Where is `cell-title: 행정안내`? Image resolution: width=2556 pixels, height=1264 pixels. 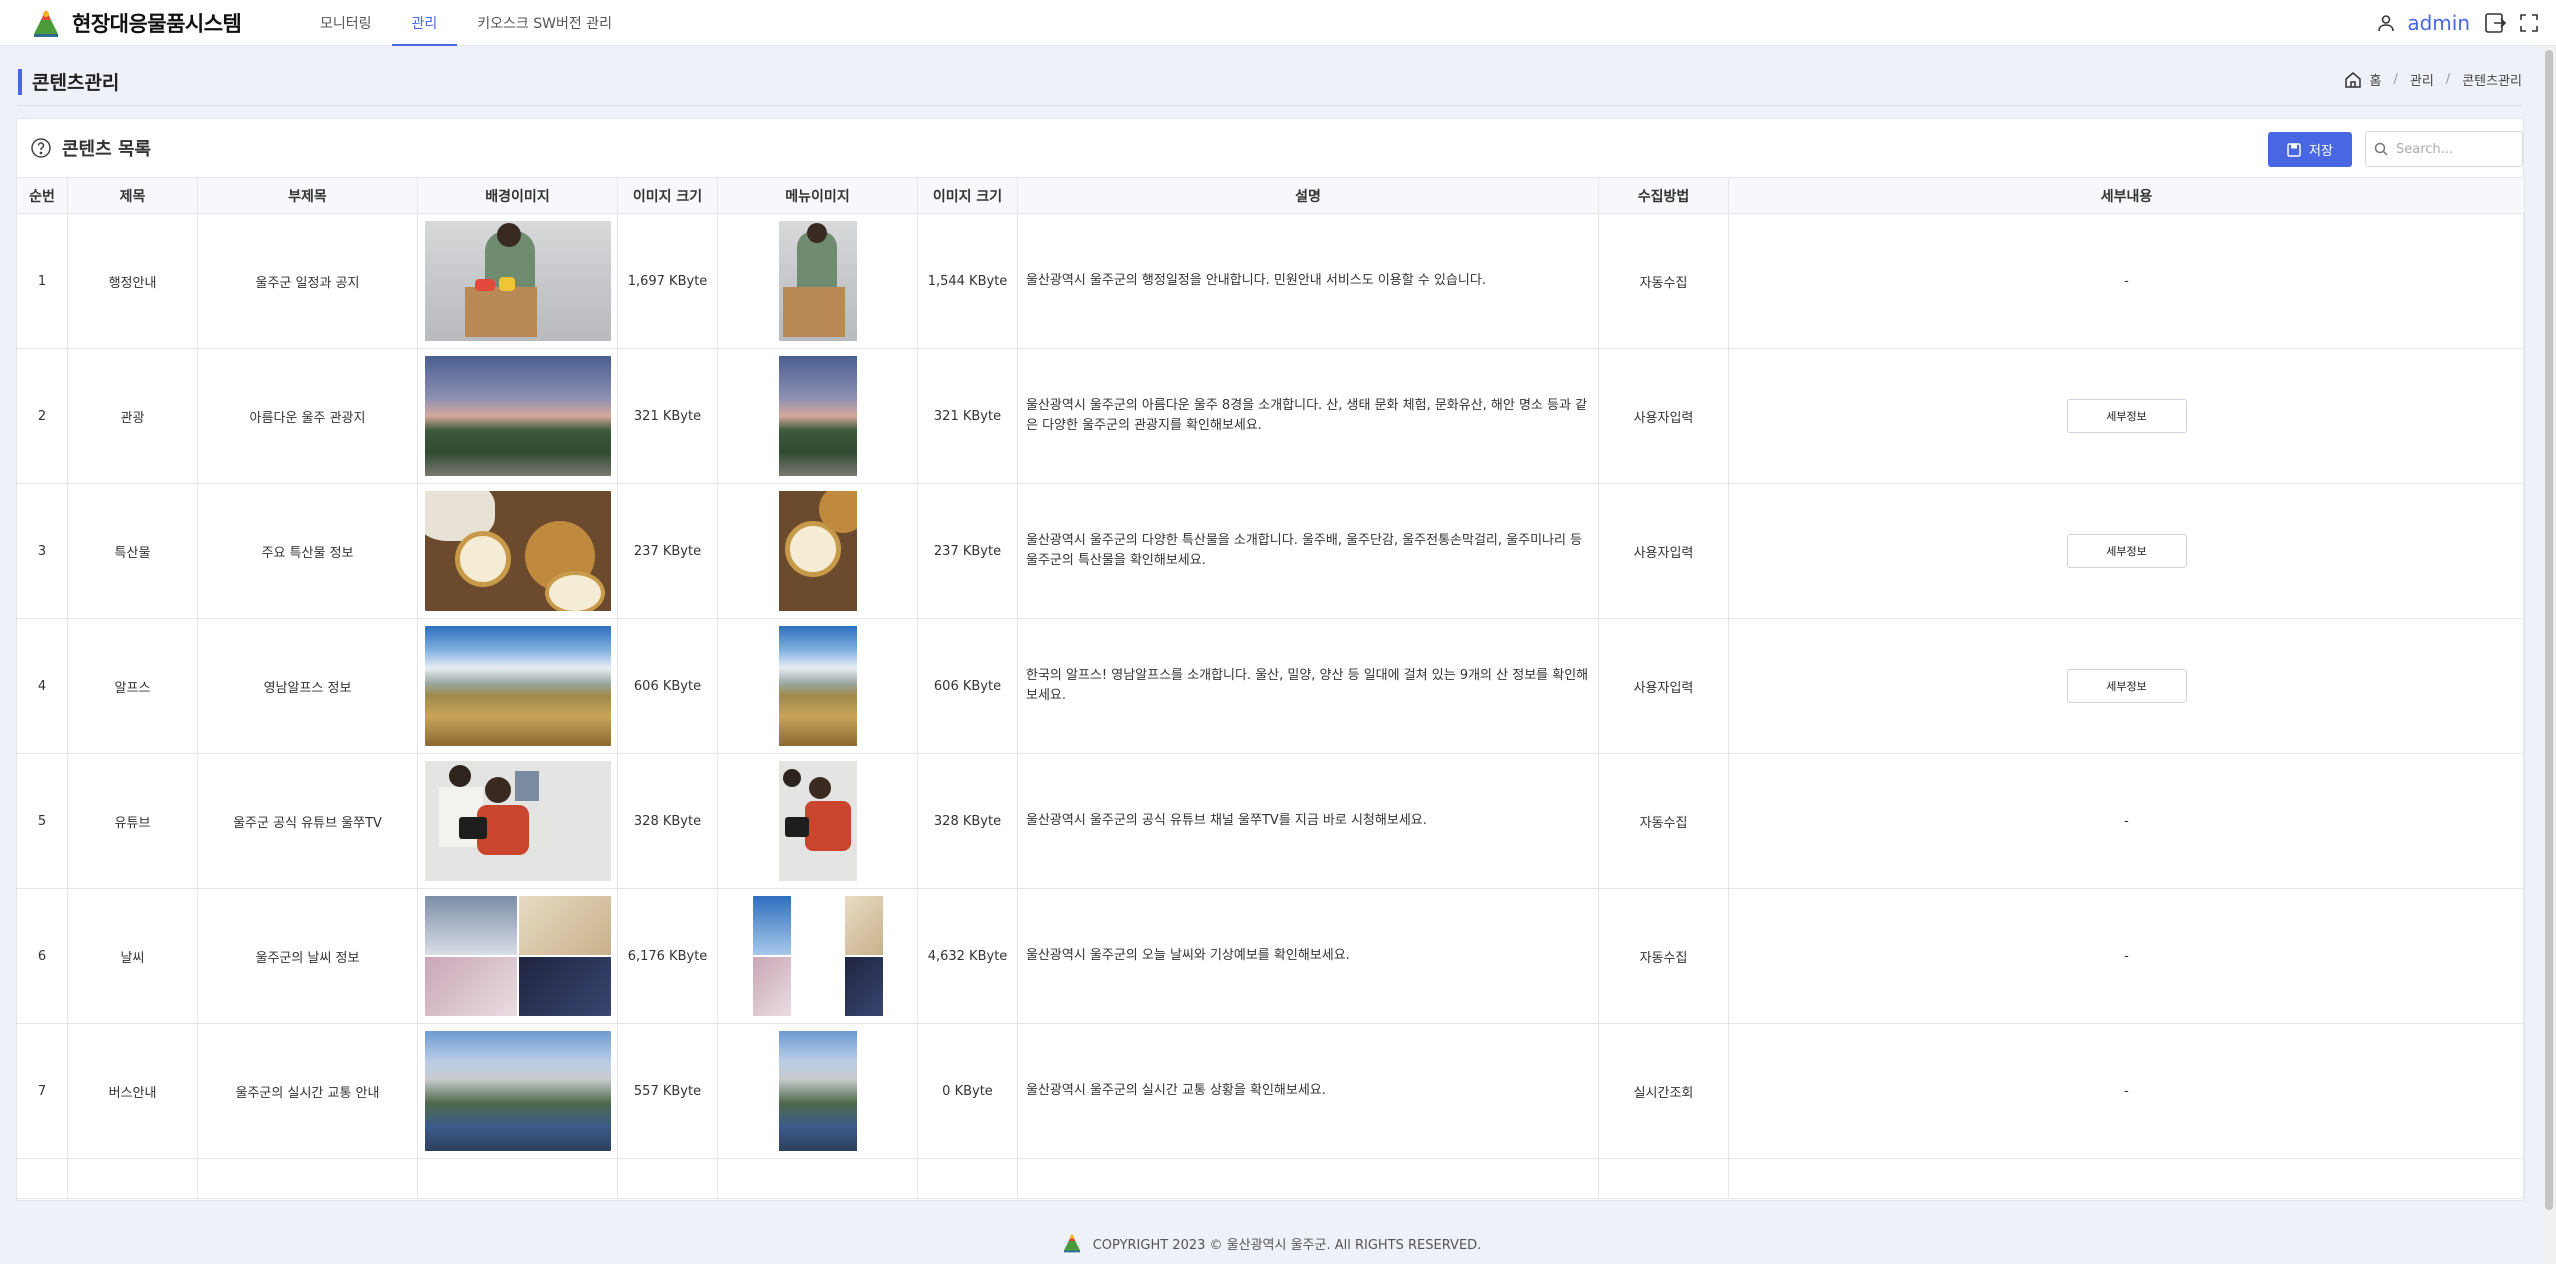
cell-title: 행정안내 is located at coordinates (132, 281).